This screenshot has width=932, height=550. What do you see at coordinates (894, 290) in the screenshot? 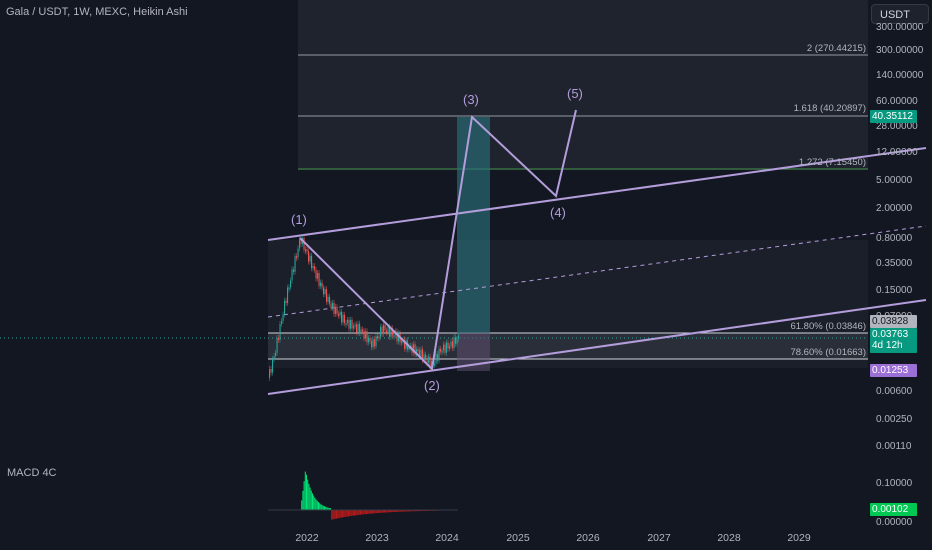
I see `price-tick: 0.15000` at bounding box center [894, 290].